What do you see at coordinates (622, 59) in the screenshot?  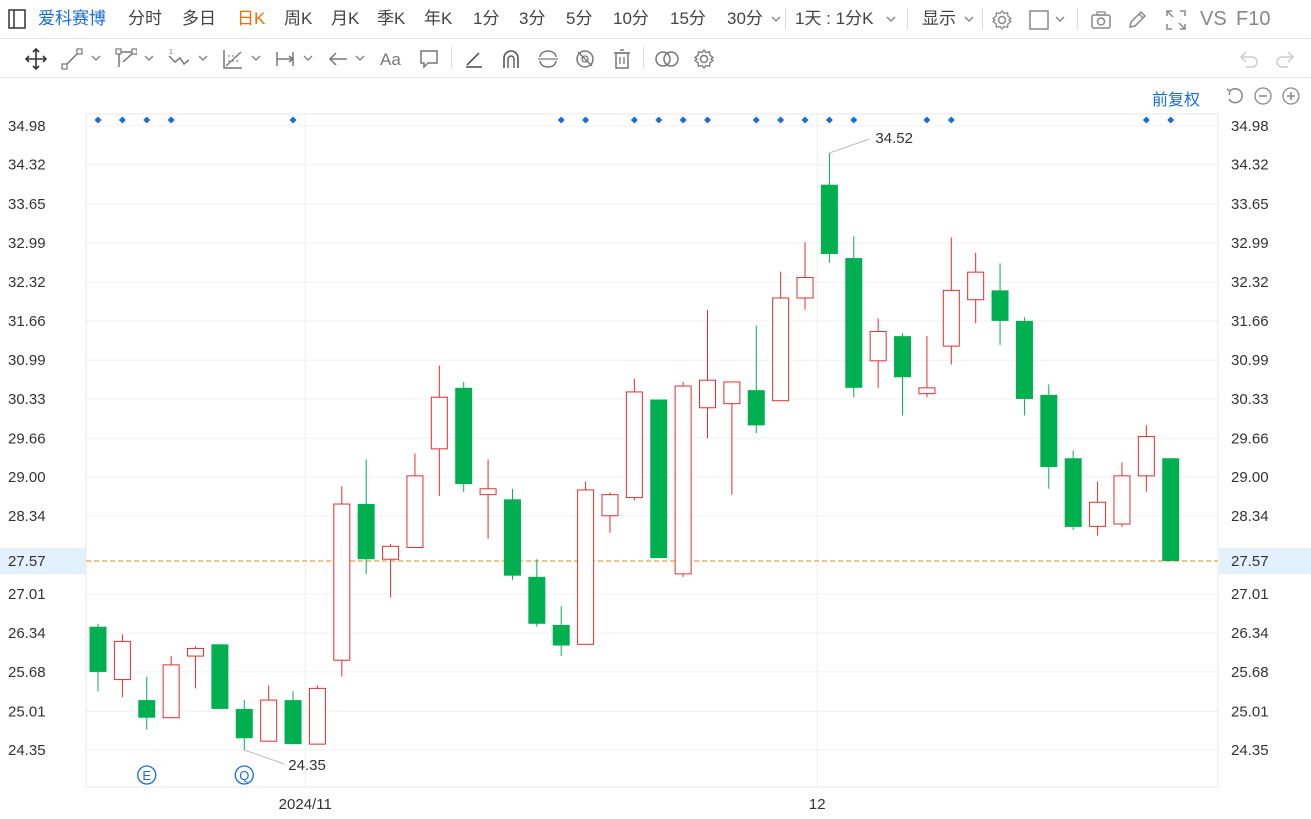 I see `trash-icon` at bounding box center [622, 59].